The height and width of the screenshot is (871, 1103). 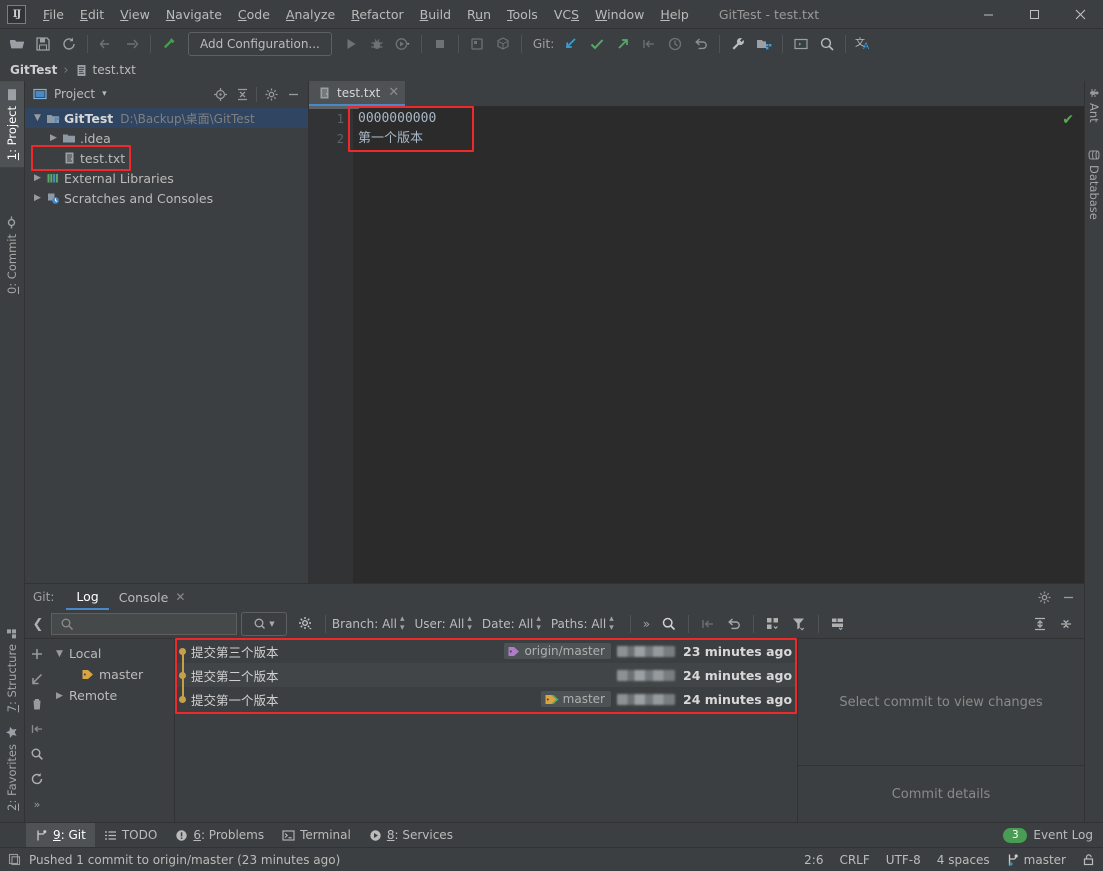 What do you see at coordinates (37, 804) in the screenshot?
I see `more-icon: »` at bounding box center [37, 804].